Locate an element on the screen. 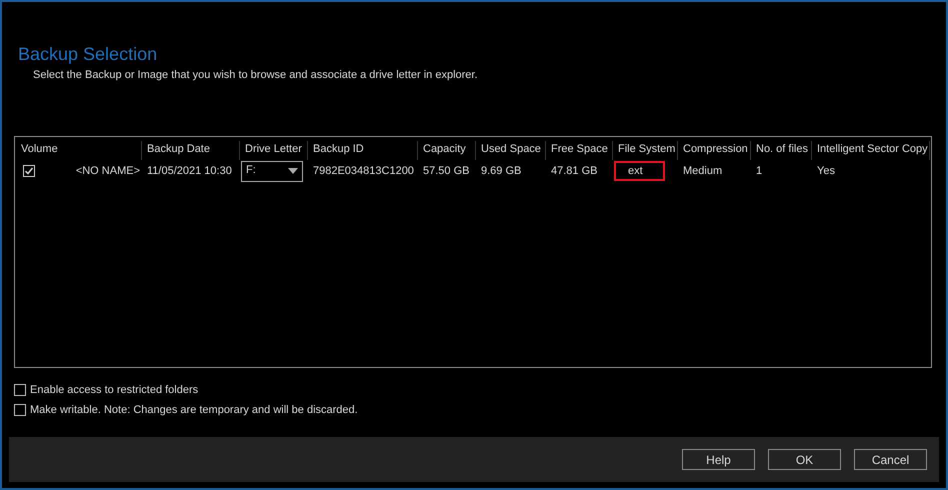  checkbox-label: Enable access to restricted folders is located at coordinates (114, 390).